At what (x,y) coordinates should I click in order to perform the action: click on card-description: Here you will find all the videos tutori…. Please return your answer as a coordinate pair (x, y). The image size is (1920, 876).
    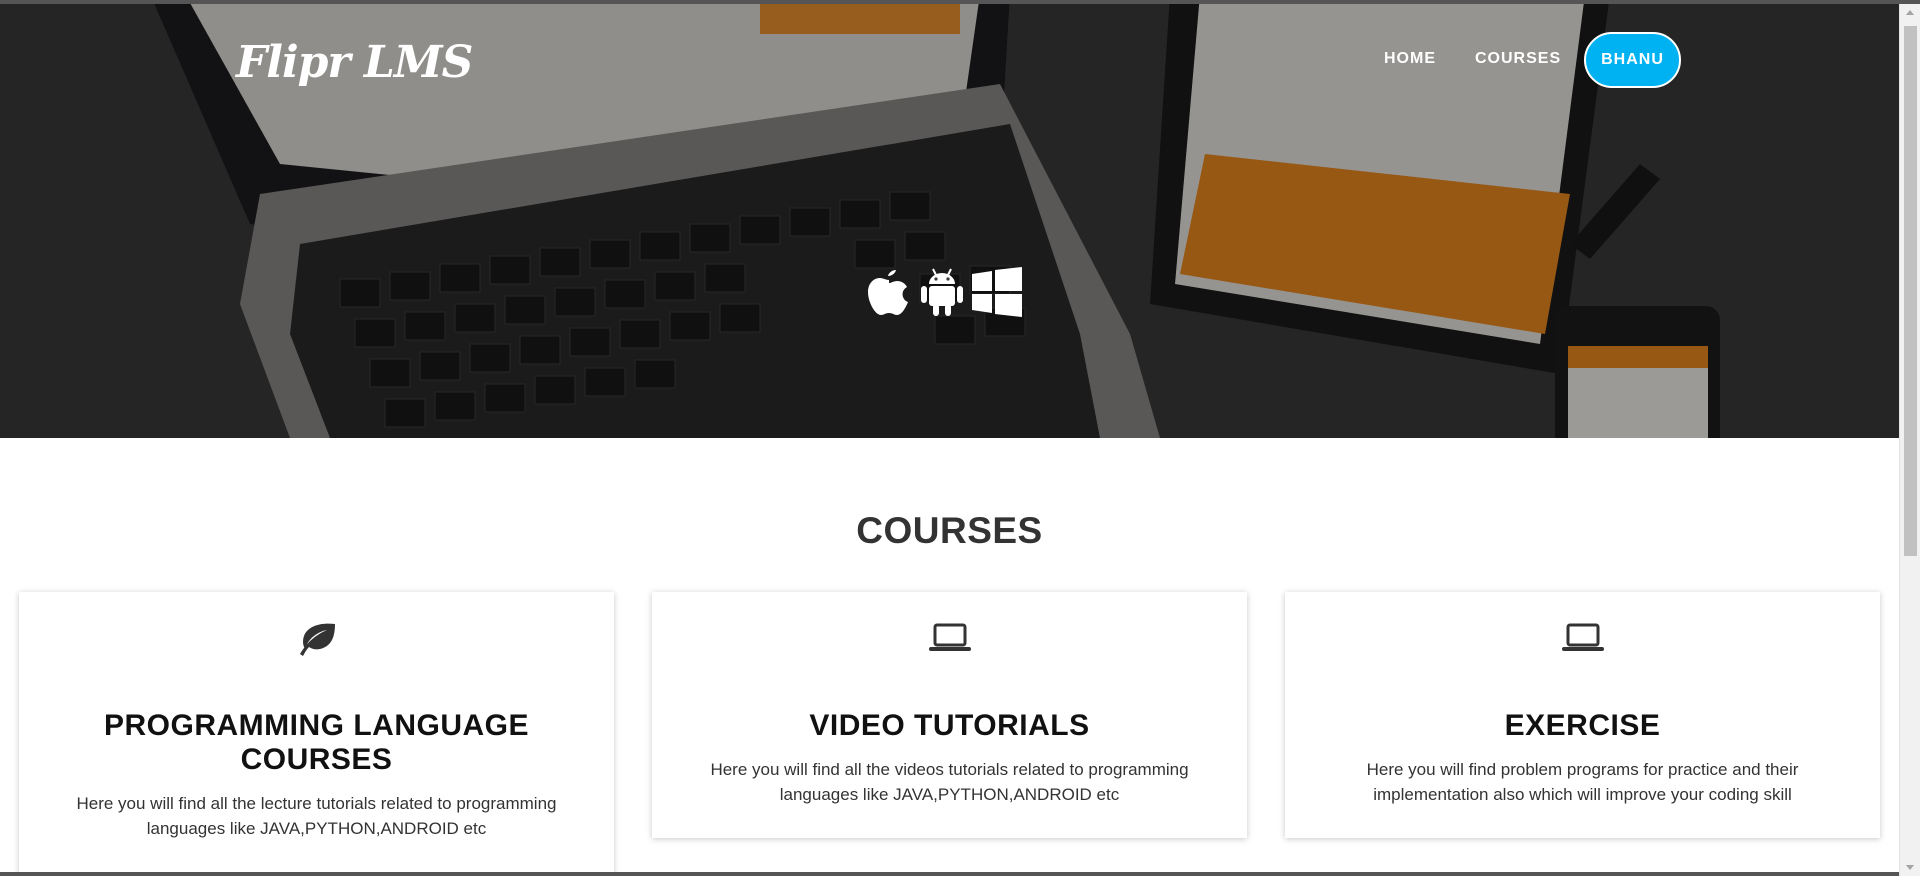
    Looking at the image, I should click on (949, 782).